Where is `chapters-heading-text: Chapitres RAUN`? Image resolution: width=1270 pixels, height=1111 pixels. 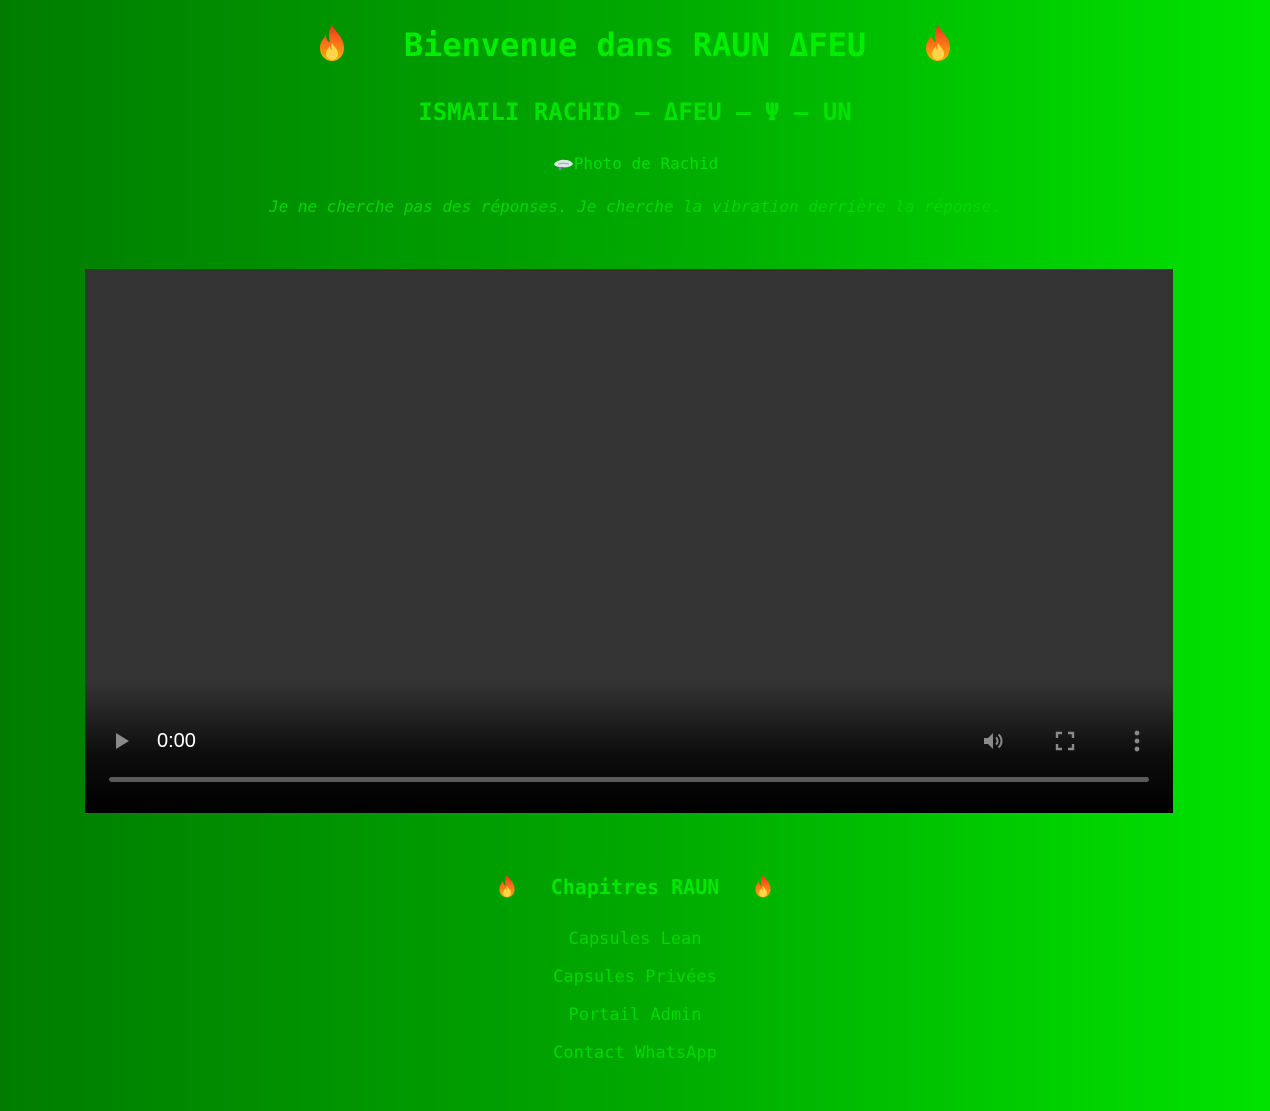
chapters-heading-text: Chapitres RAUN is located at coordinates (635, 887).